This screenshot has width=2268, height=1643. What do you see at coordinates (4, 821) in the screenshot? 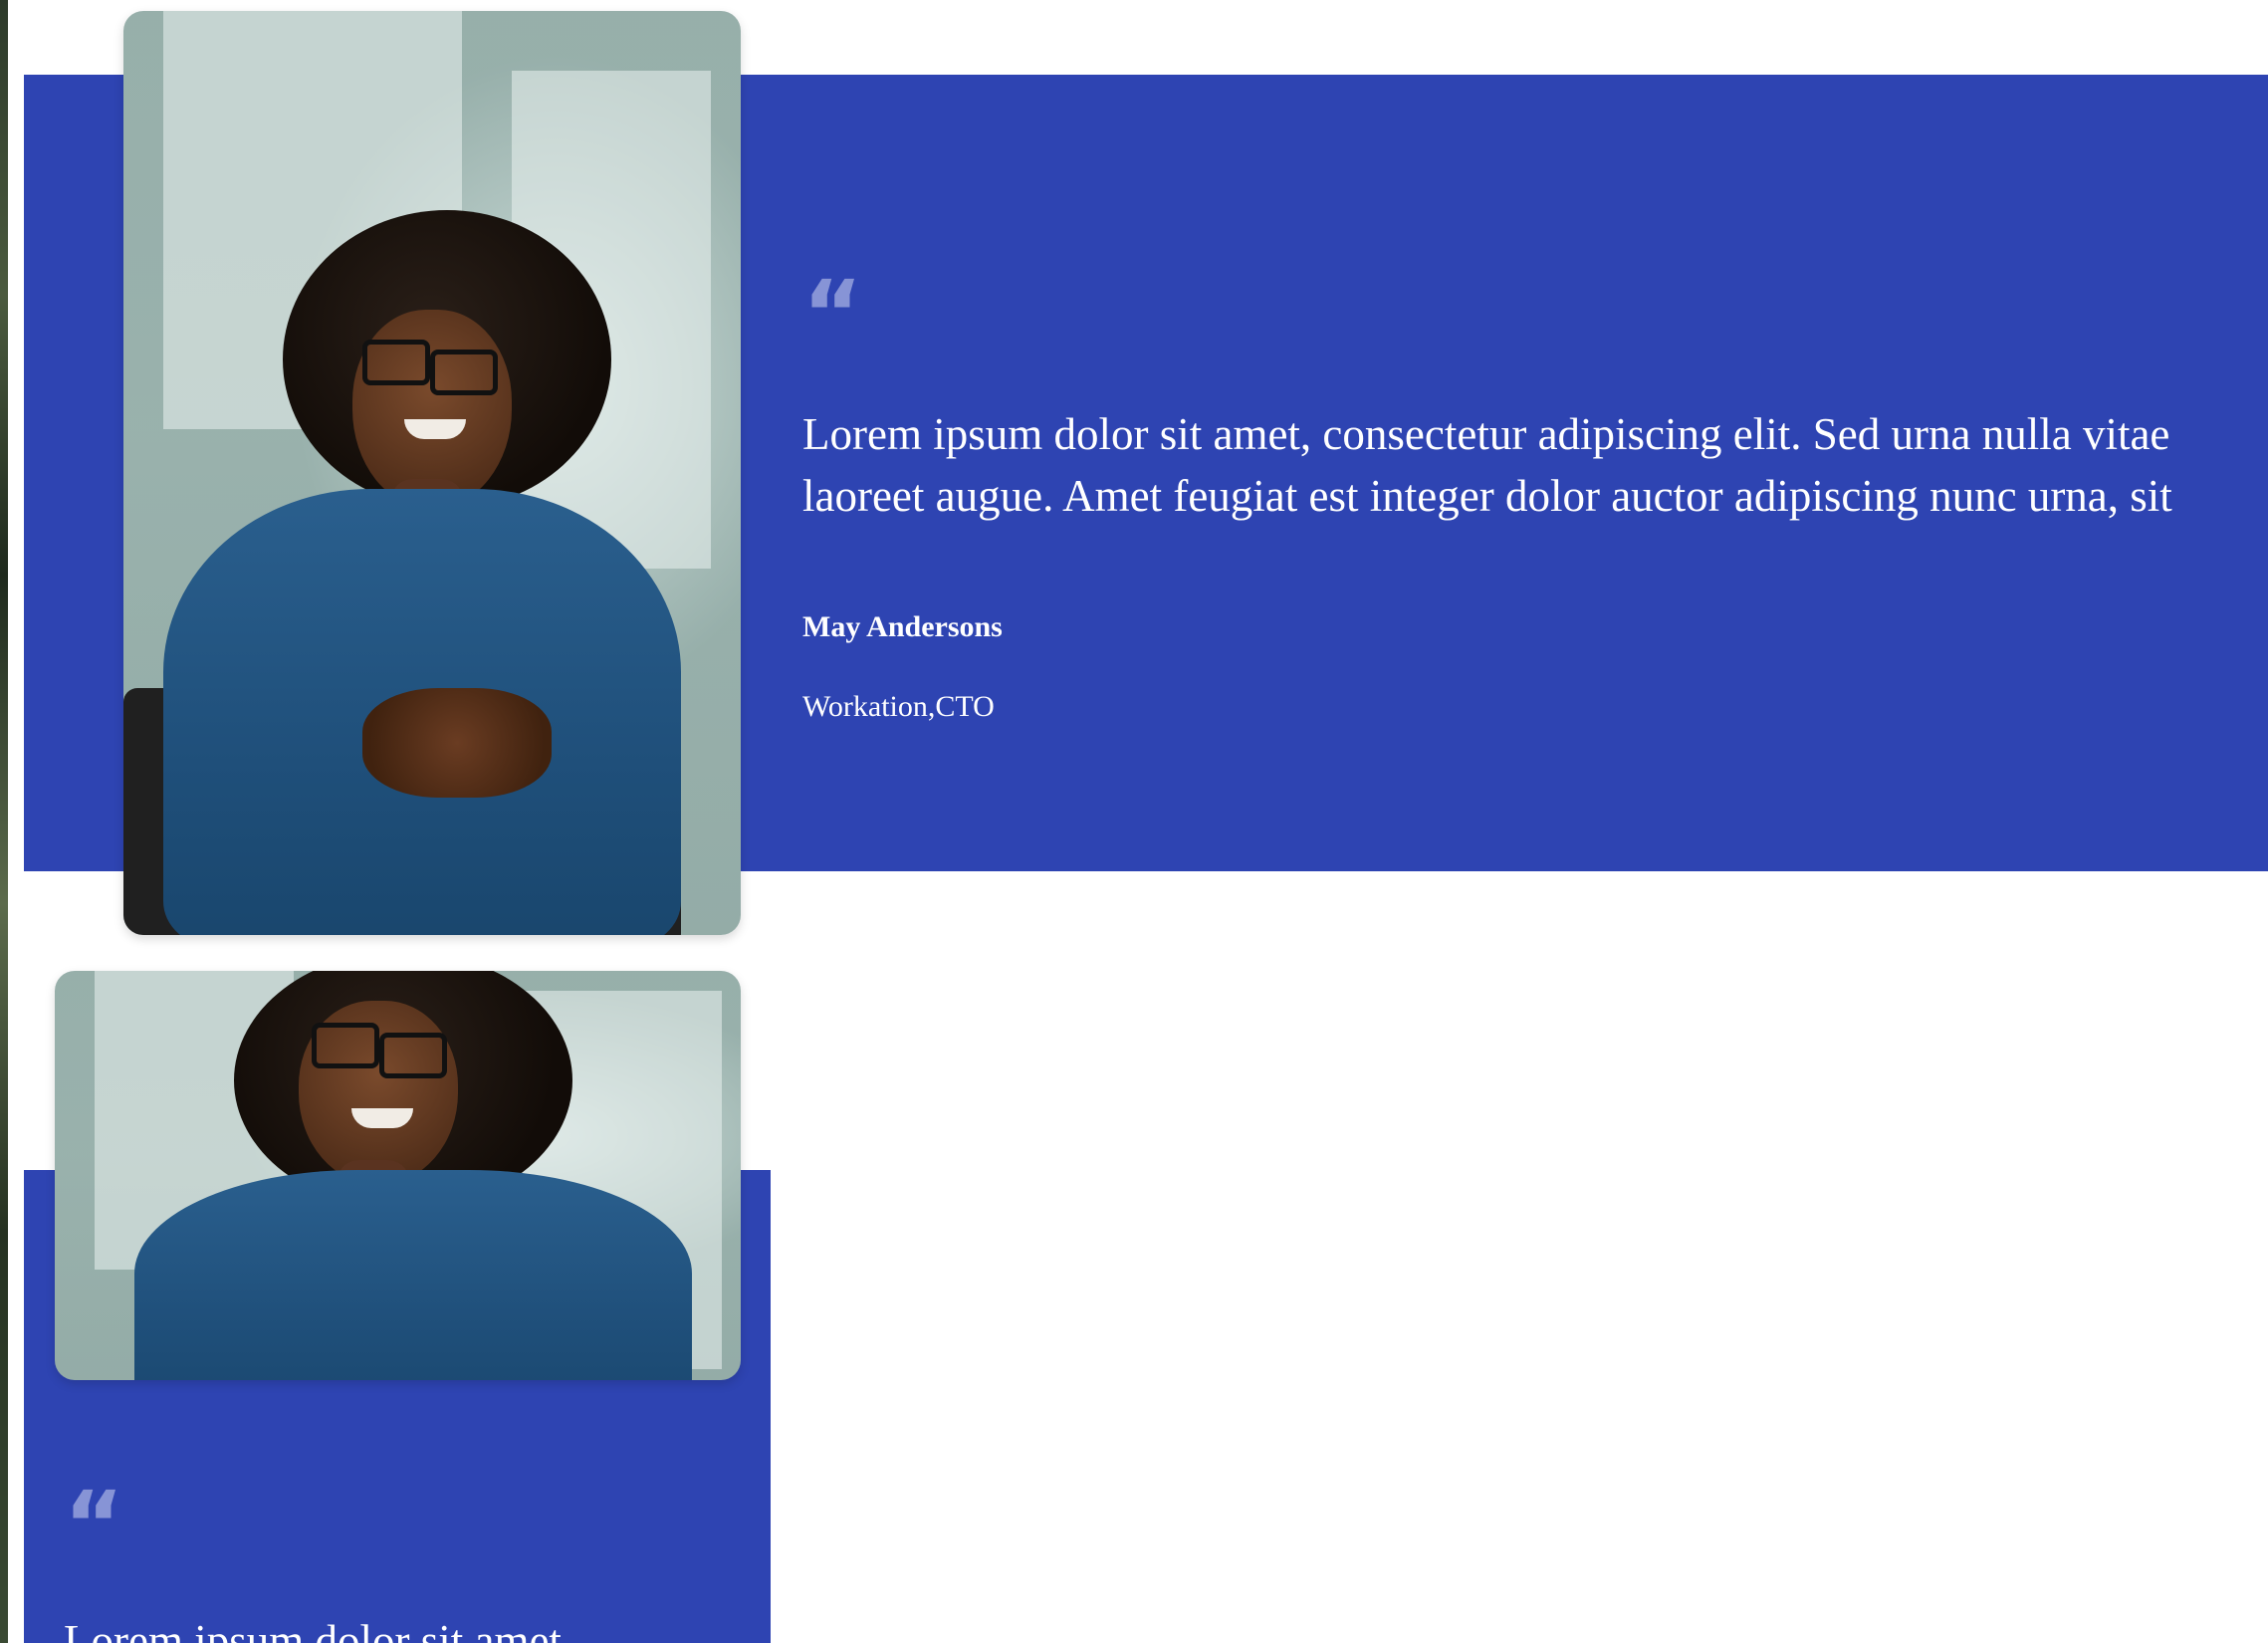
I see `background-edge` at bounding box center [4, 821].